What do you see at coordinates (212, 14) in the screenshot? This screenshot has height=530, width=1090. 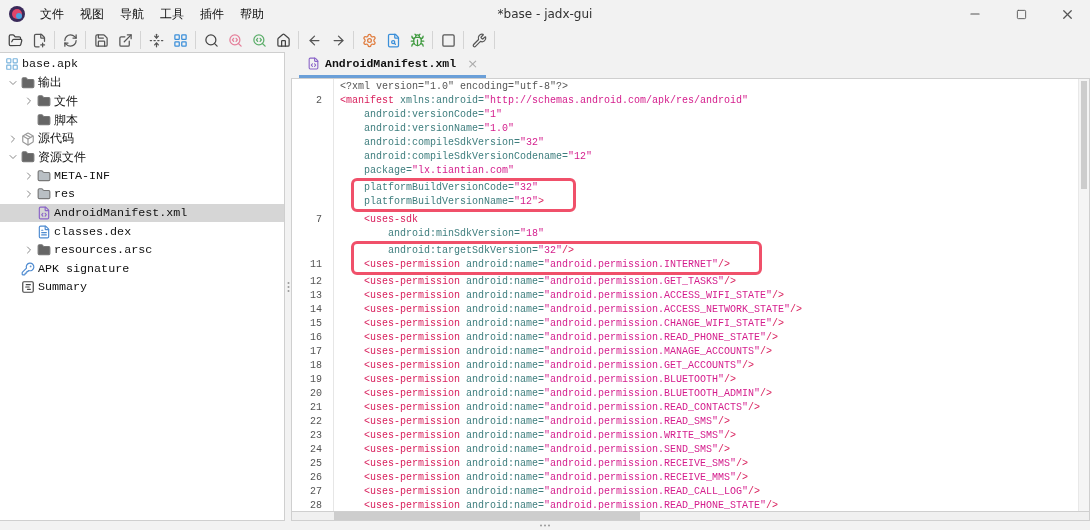 I see `menu-item: 插件` at bounding box center [212, 14].